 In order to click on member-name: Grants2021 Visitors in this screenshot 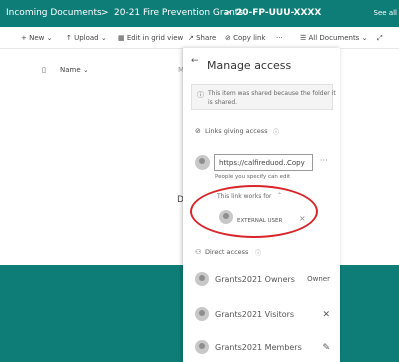, I will do `click(255, 314)`.